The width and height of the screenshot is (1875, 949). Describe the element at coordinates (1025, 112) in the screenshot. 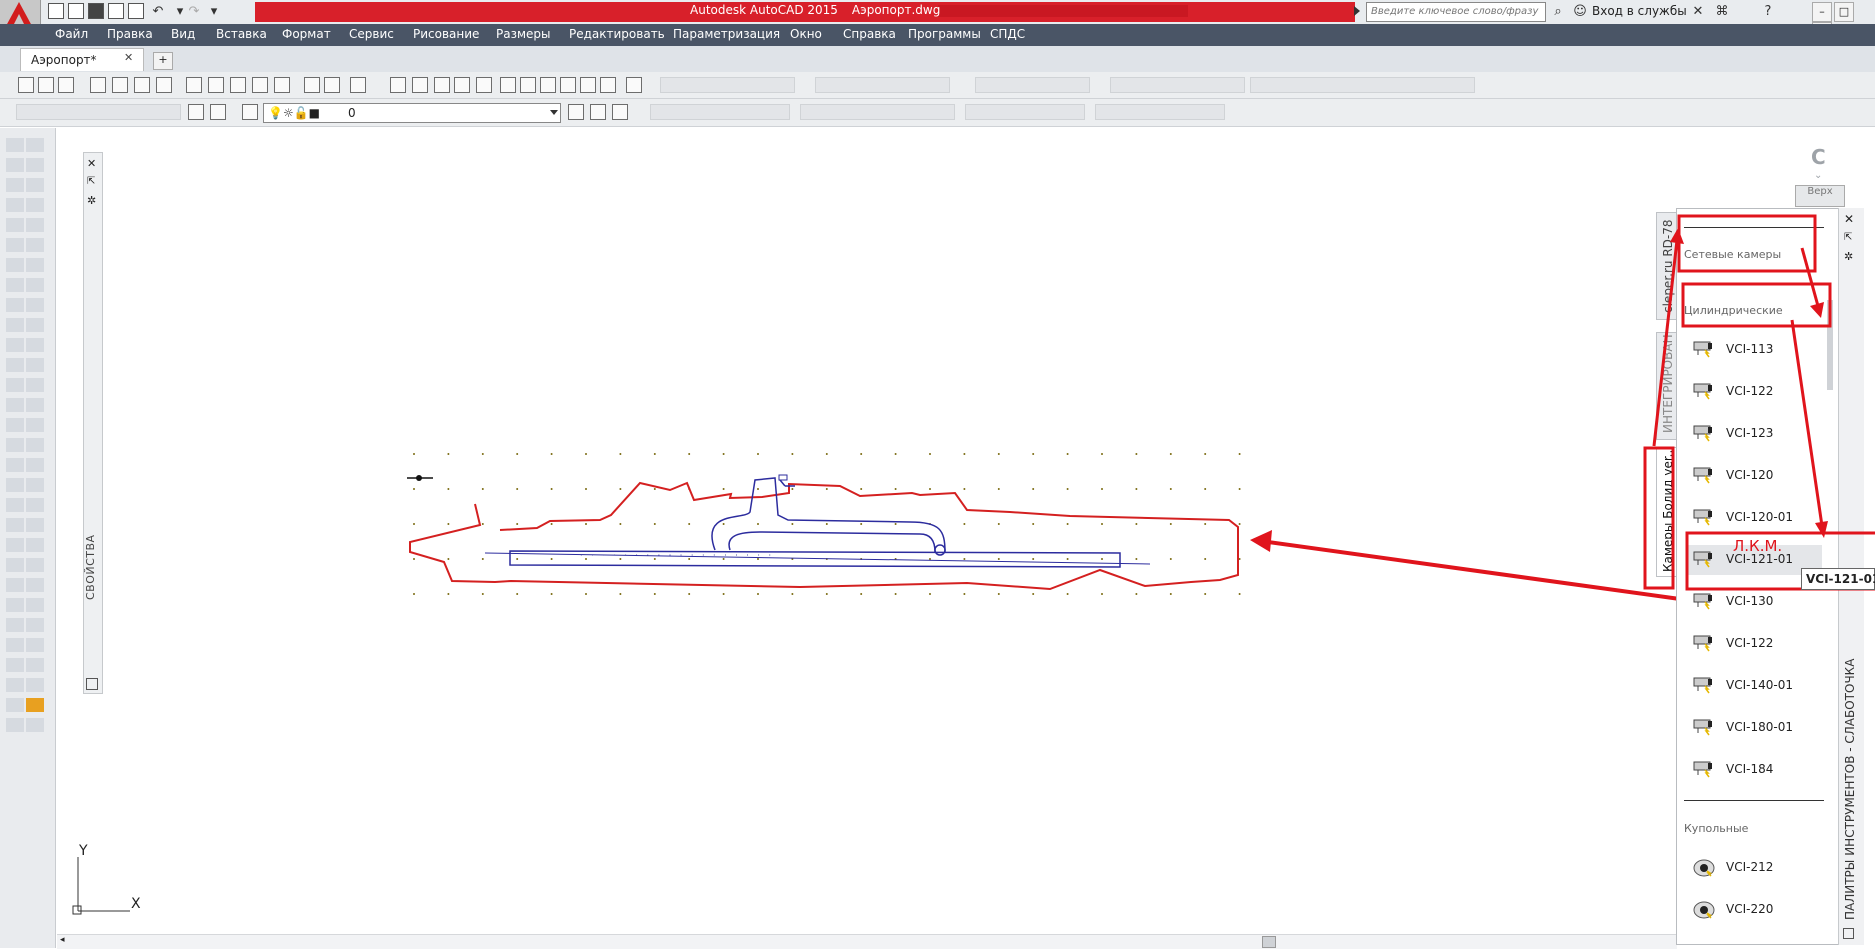

I see `lineweight-dropdown` at that location.